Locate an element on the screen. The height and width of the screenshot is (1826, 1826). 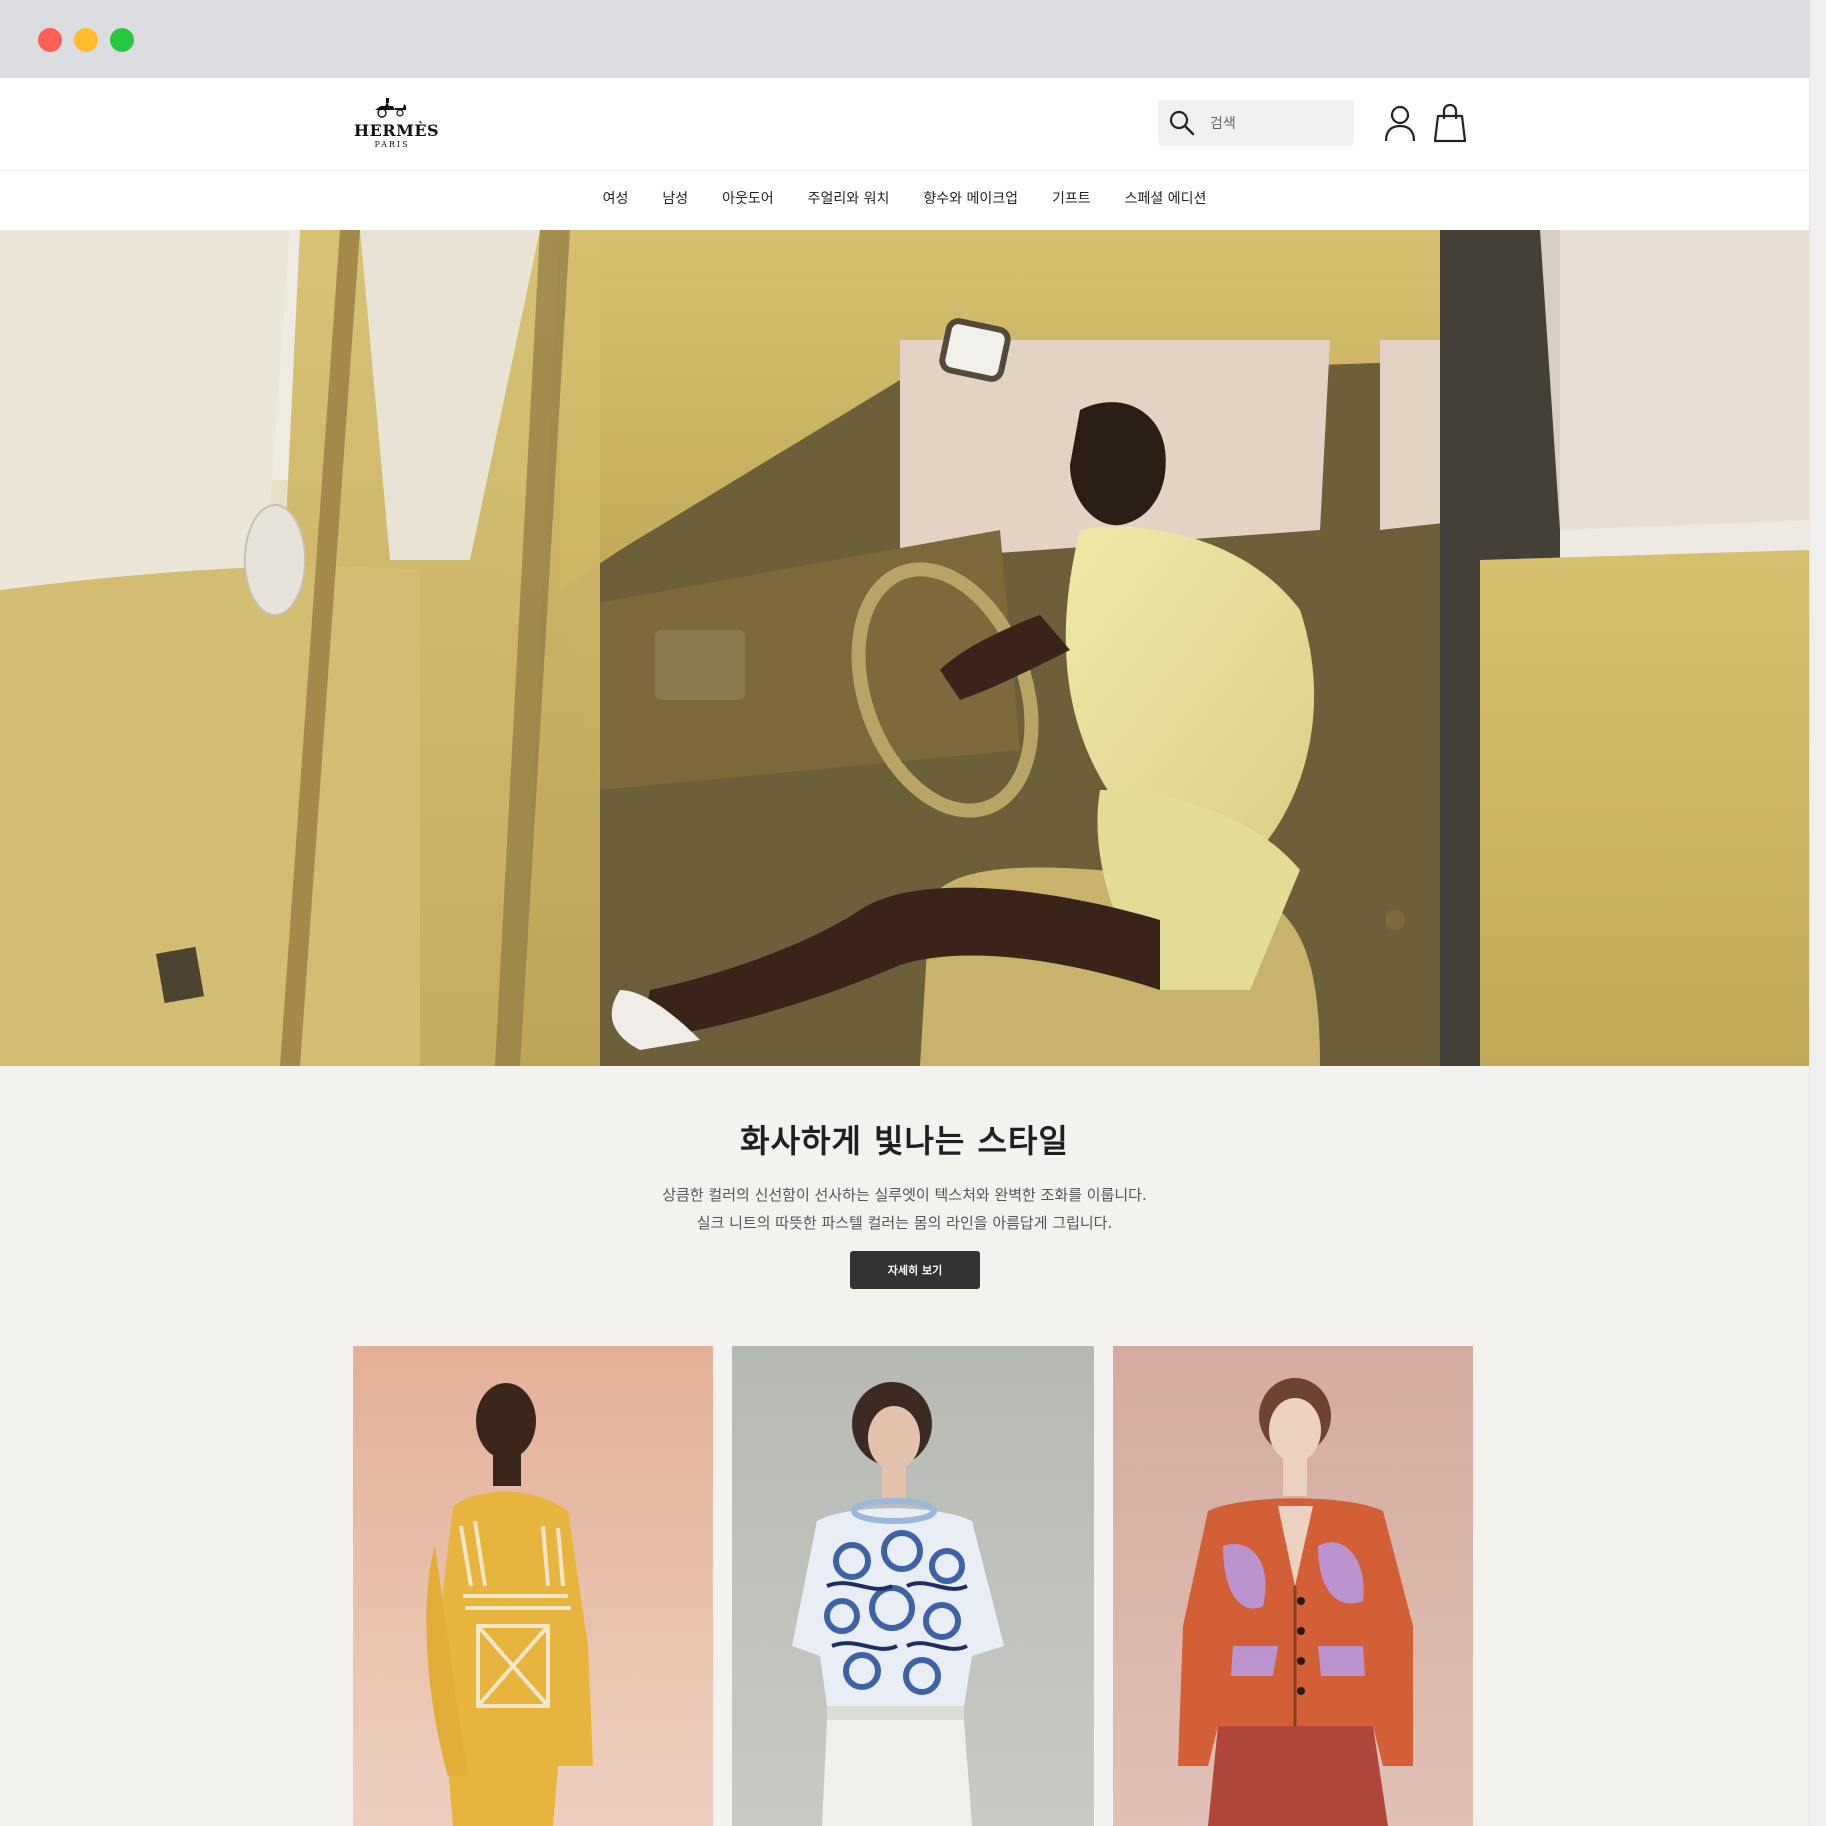
nav-item-jewelry-watches: 주얼리와 워치 is located at coordinates (849, 198).